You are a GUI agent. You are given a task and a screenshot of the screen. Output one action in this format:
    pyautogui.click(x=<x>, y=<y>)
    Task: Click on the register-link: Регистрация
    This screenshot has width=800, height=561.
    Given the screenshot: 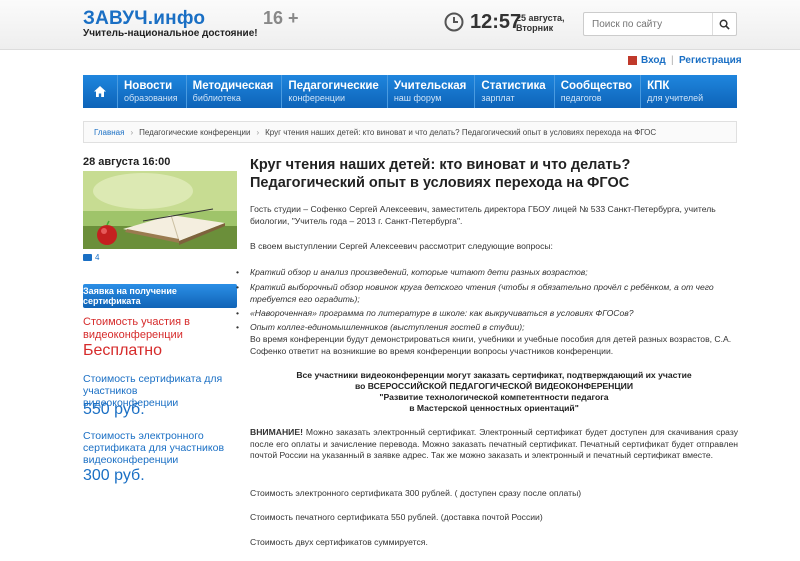 What is the action you would take?
    pyautogui.click(x=710, y=60)
    